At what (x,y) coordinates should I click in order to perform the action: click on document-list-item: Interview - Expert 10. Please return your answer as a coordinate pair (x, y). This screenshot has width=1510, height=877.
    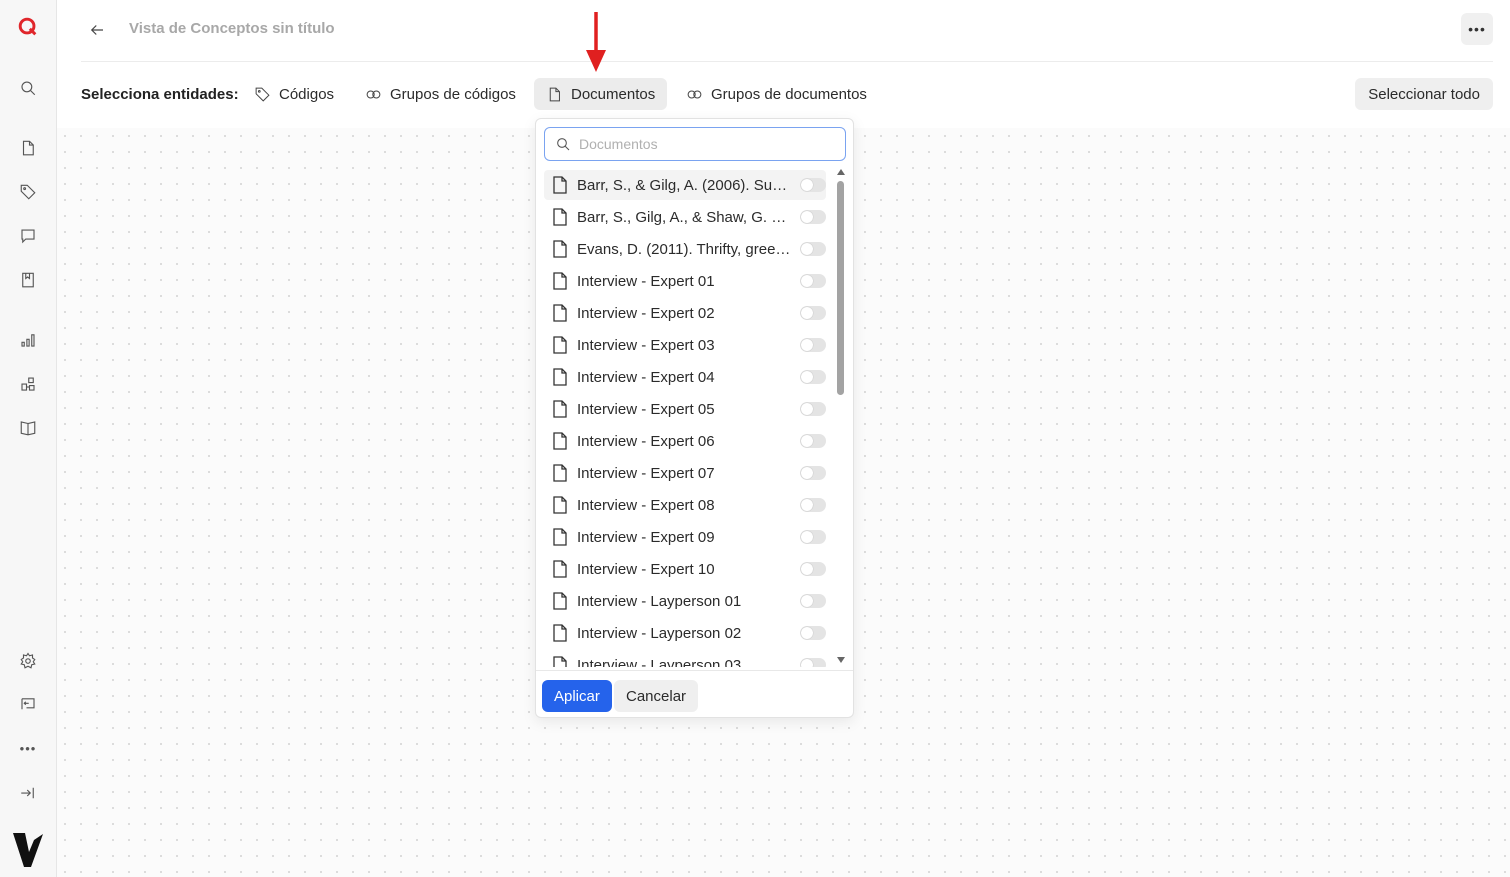
    Looking at the image, I should click on (685, 569).